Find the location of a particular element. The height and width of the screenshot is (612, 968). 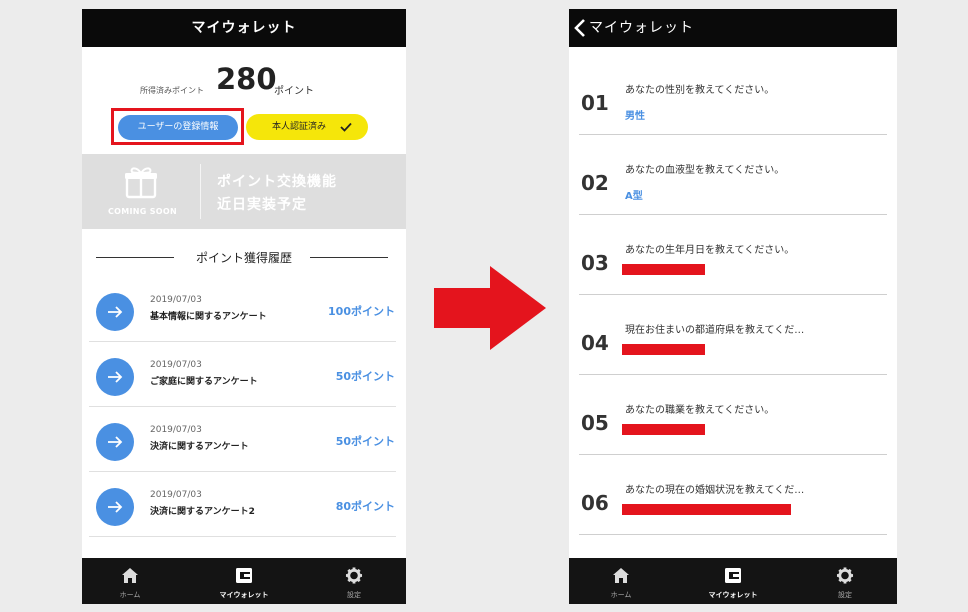

chevron-left-icon is located at coordinates (581, 28).